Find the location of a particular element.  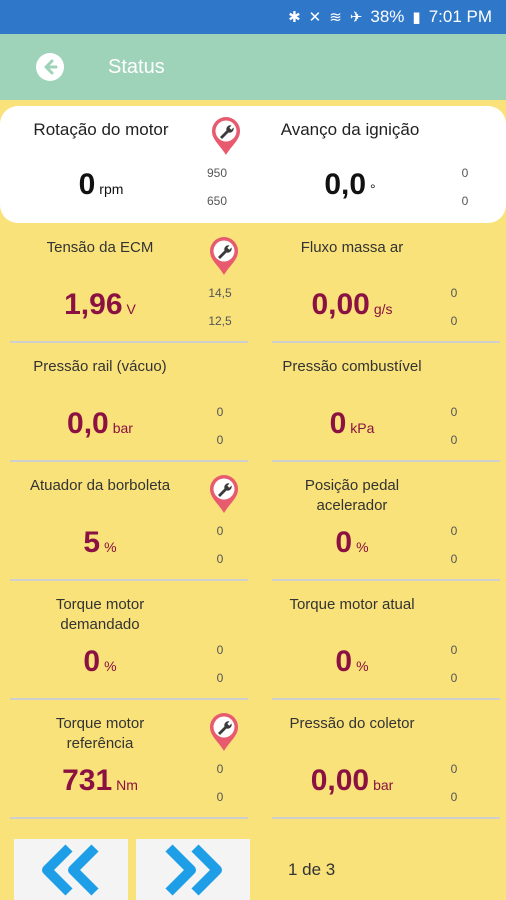

clock: 7:01 PM is located at coordinates (460, 16).